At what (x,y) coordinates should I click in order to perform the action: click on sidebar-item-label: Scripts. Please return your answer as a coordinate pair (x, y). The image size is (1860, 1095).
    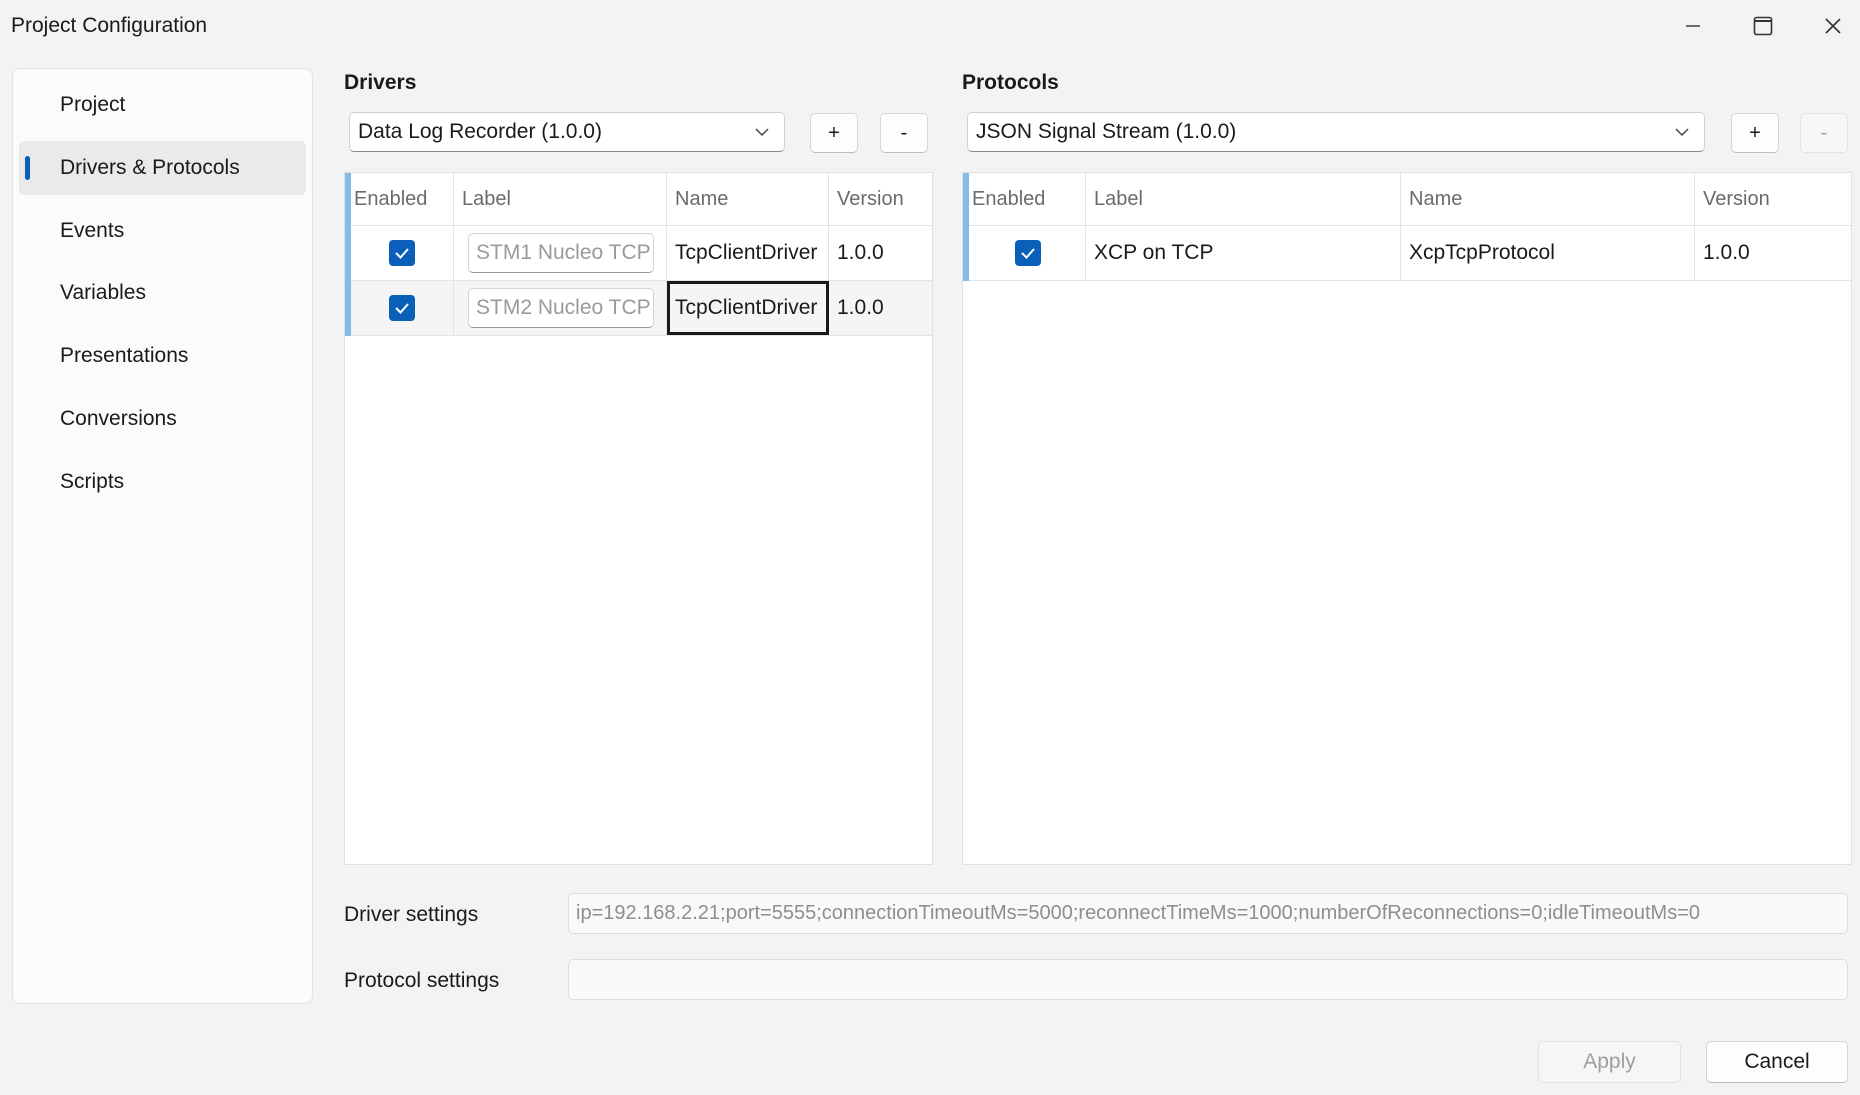
    Looking at the image, I should click on (92, 481).